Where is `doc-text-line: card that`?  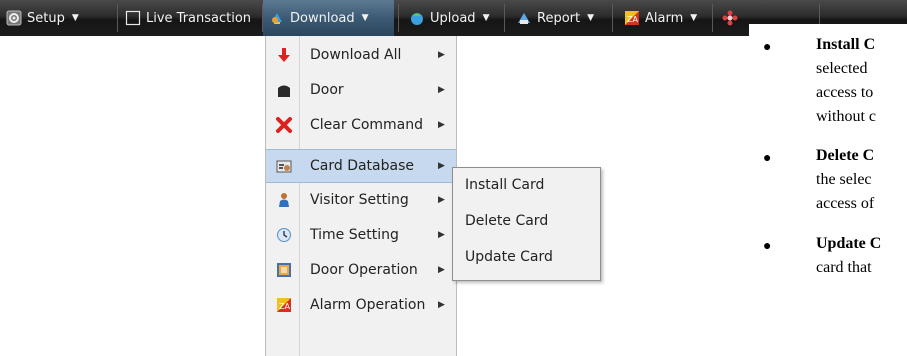
doc-text-line: card that is located at coordinates (844, 267).